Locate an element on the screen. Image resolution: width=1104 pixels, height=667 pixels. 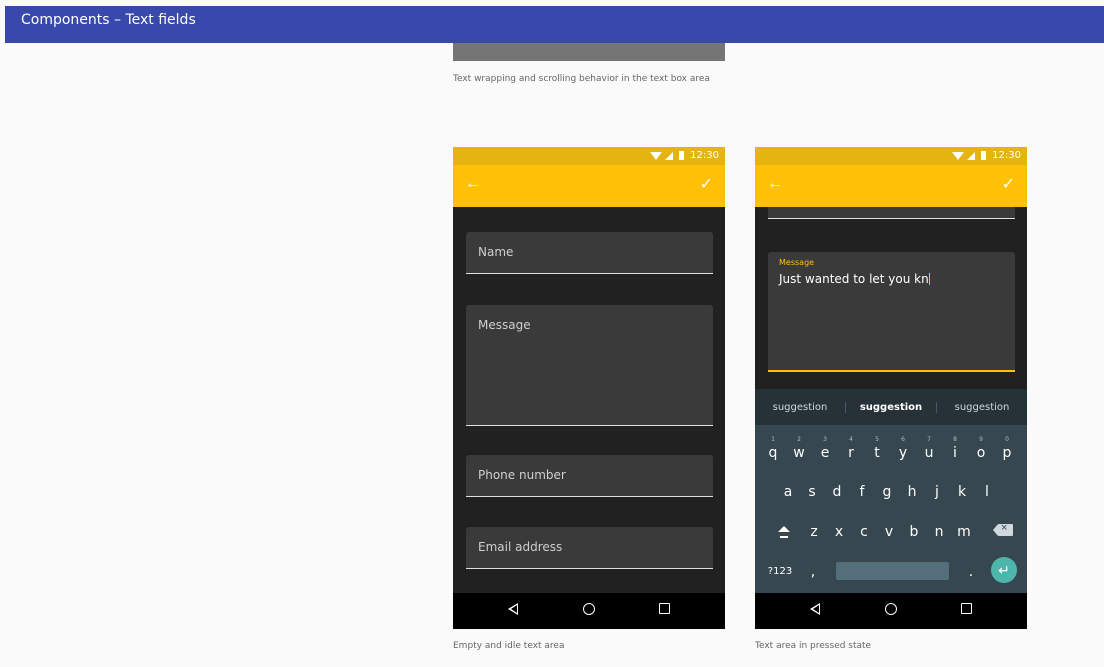
message-field-placeholder: Message is located at coordinates (504, 325).